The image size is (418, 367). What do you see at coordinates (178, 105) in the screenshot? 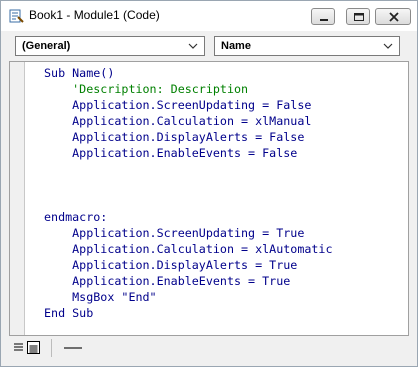
I see `code-text: Application.ScreenUpdating = False` at bounding box center [178, 105].